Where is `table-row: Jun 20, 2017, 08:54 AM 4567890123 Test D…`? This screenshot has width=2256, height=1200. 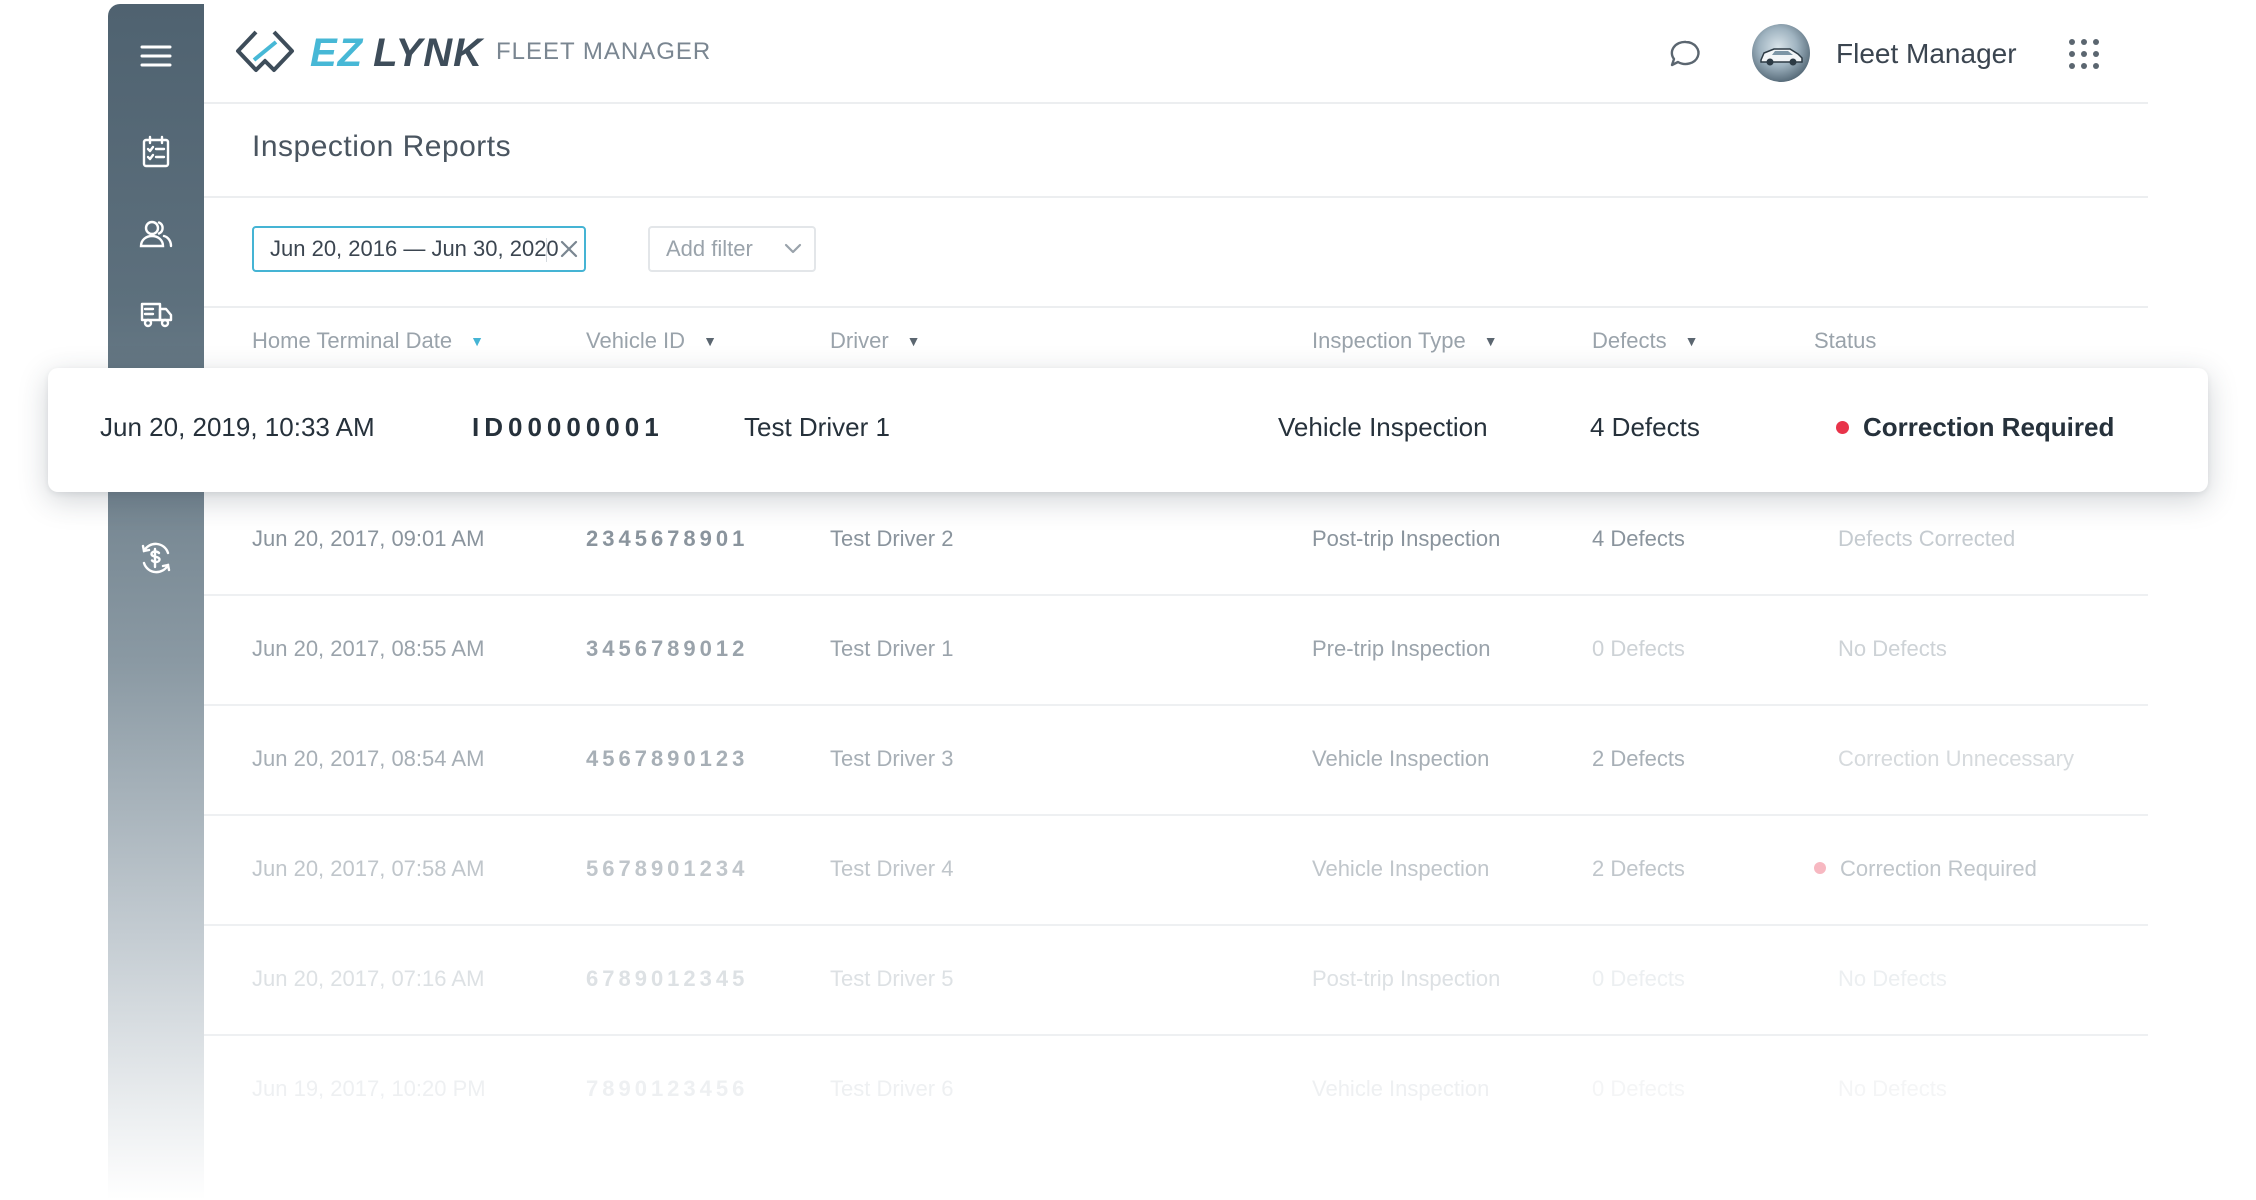 table-row: Jun 20, 2017, 08:54 AM 4567890123 Test D… is located at coordinates (1176, 761).